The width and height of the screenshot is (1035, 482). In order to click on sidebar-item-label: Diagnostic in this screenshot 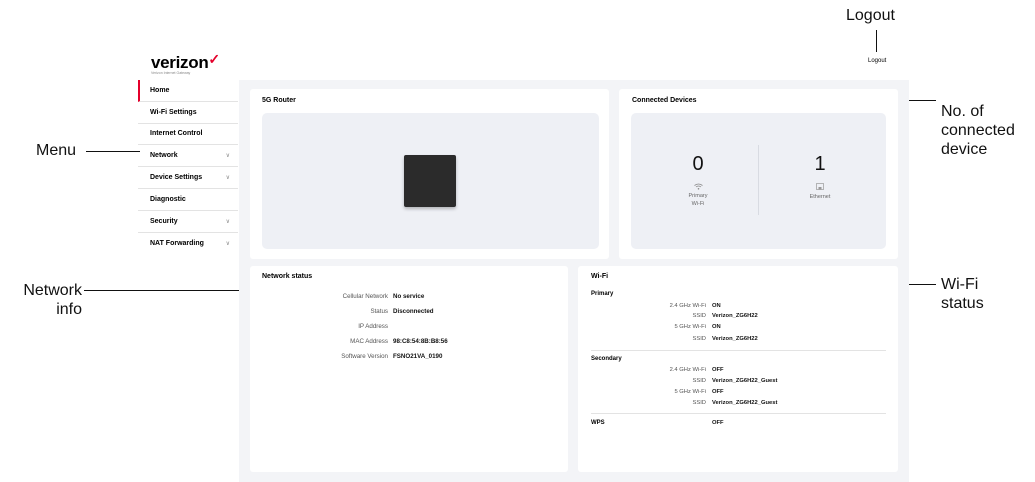, I will do `click(168, 199)`.